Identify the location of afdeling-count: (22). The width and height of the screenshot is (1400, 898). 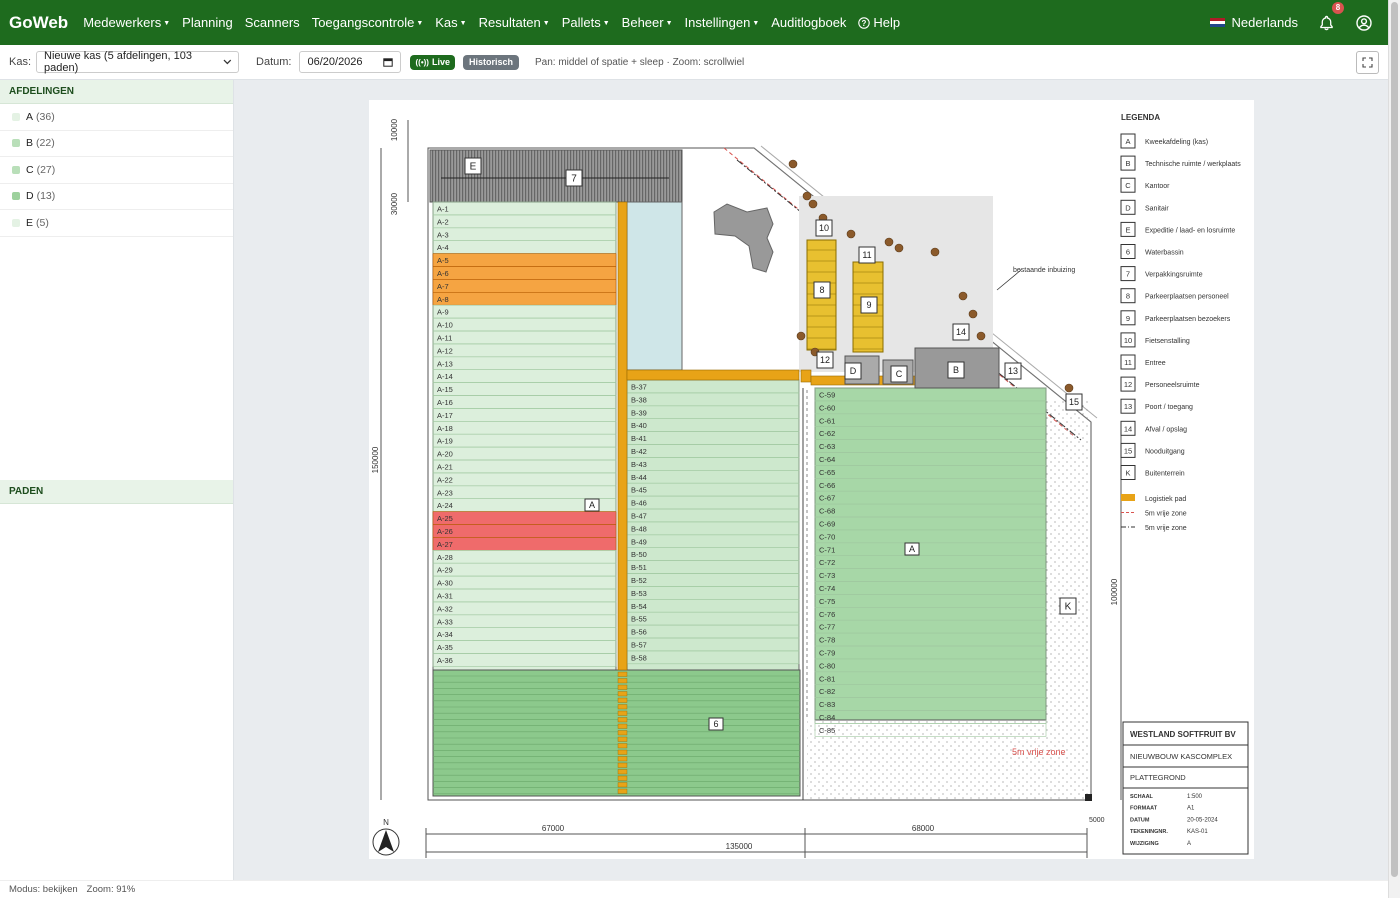
(45, 143).